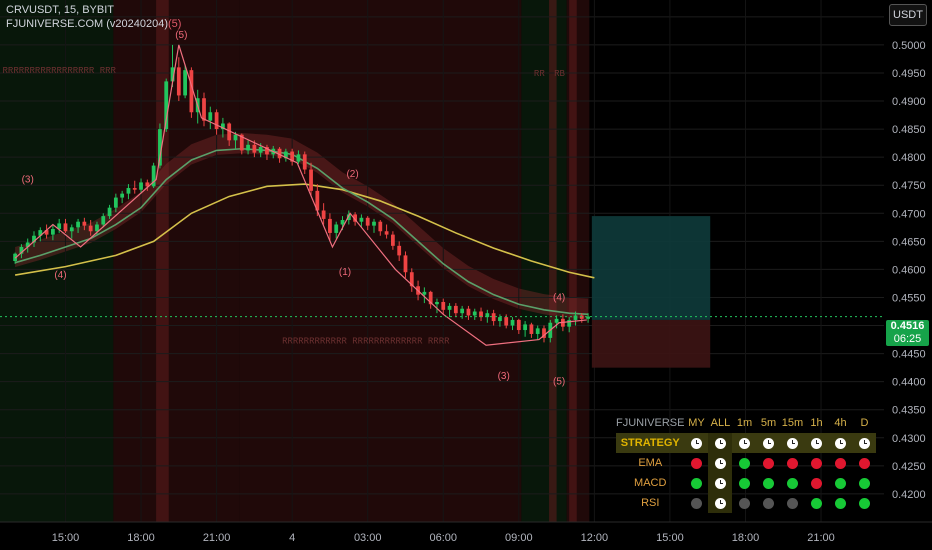 The height and width of the screenshot is (550, 932). Describe the element at coordinates (909, 439) in the screenshot. I see `y-tick-label: 0.4300` at that location.